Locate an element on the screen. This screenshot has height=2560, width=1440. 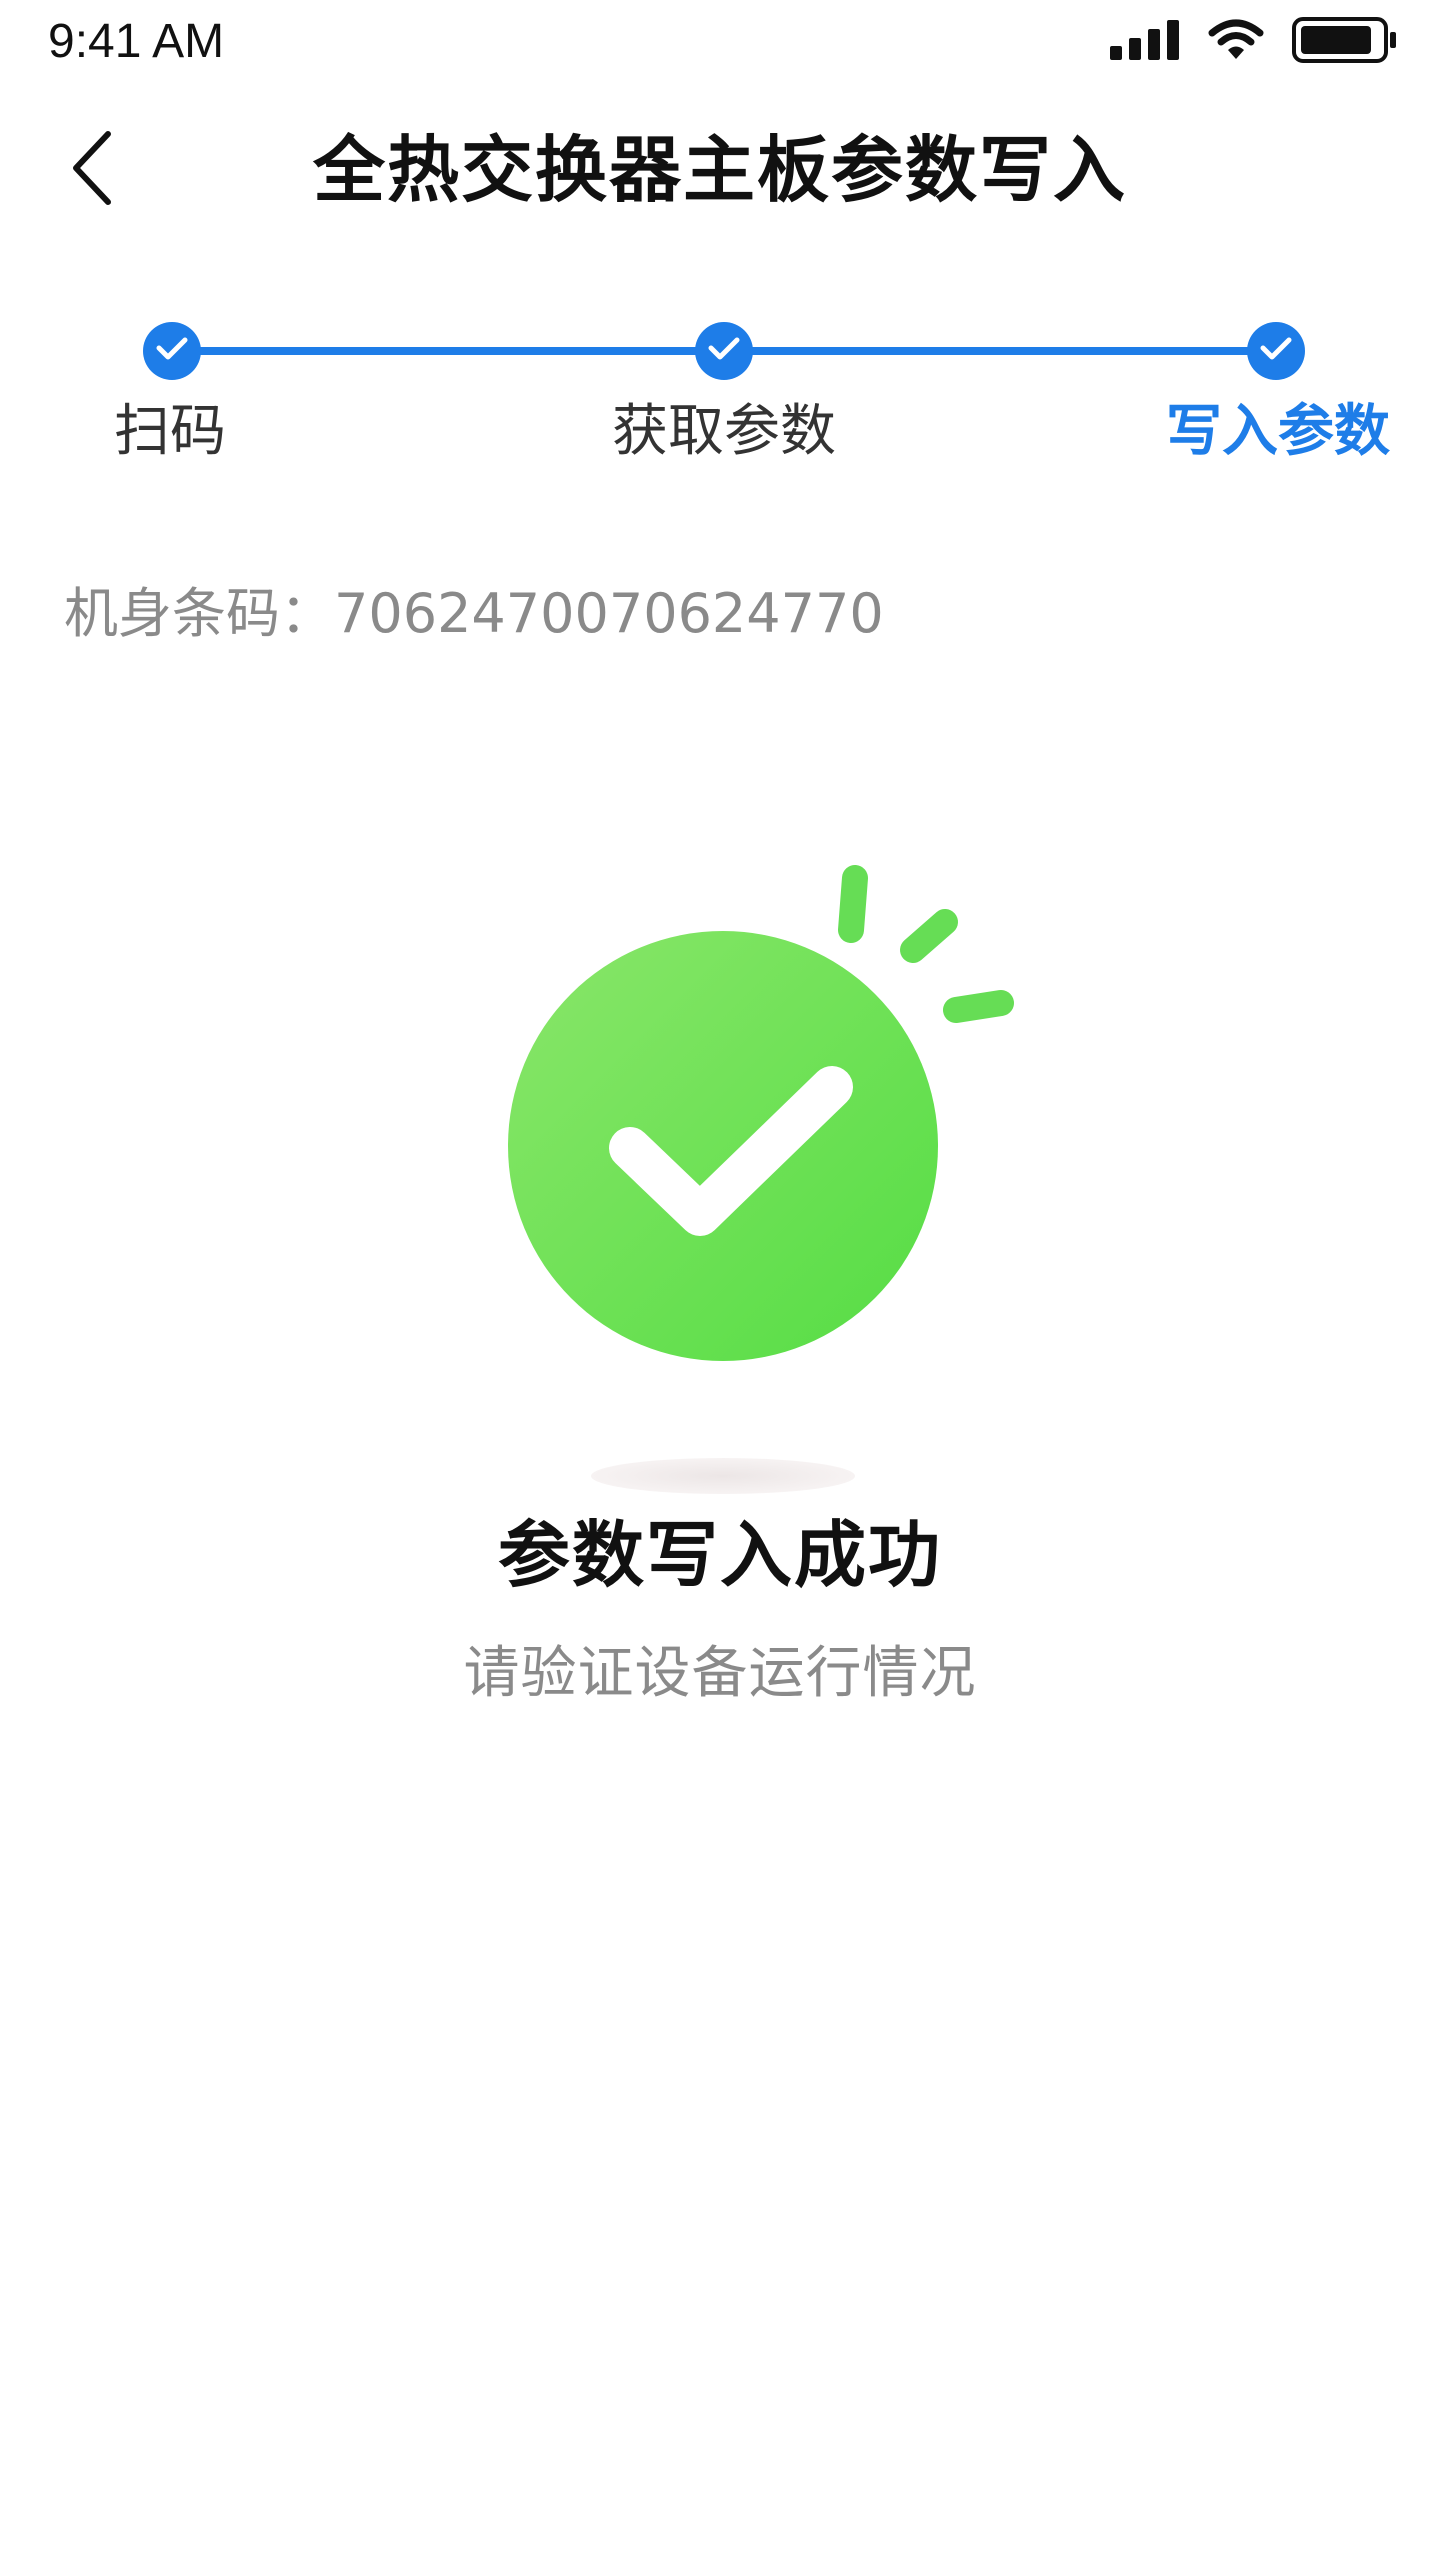
step-dot-write is located at coordinates (1276, 351).